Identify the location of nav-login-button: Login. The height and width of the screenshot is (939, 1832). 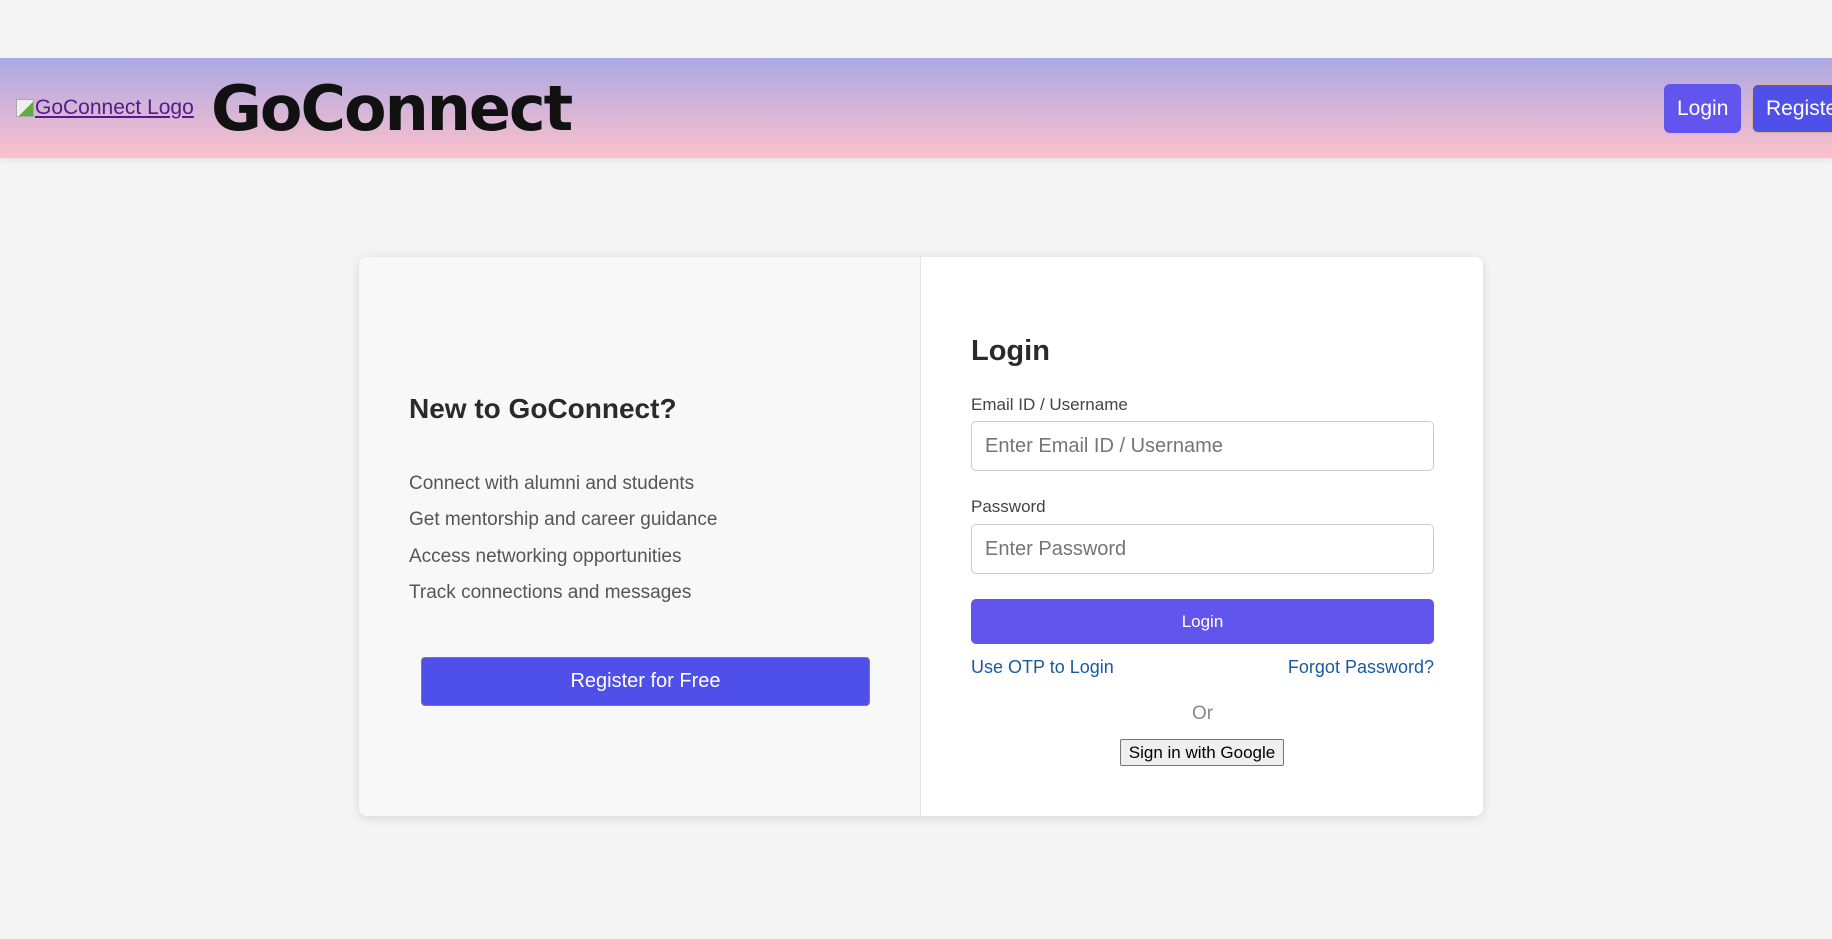
(1703, 108).